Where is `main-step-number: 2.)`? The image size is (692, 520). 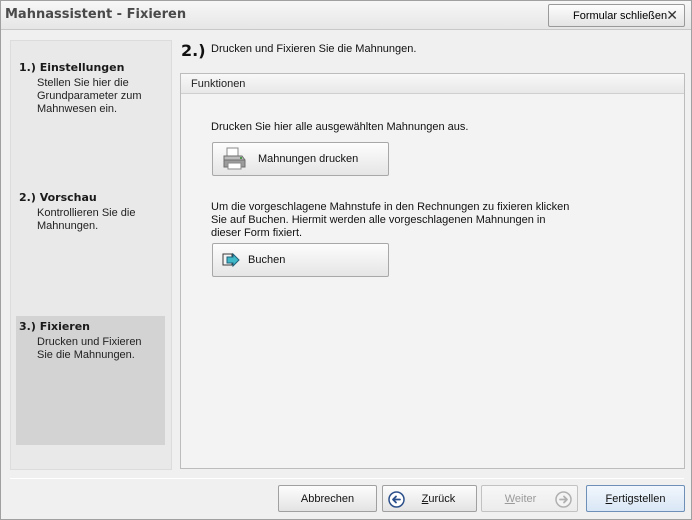 main-step-number: 2.) is located at coordinates (193, 50).